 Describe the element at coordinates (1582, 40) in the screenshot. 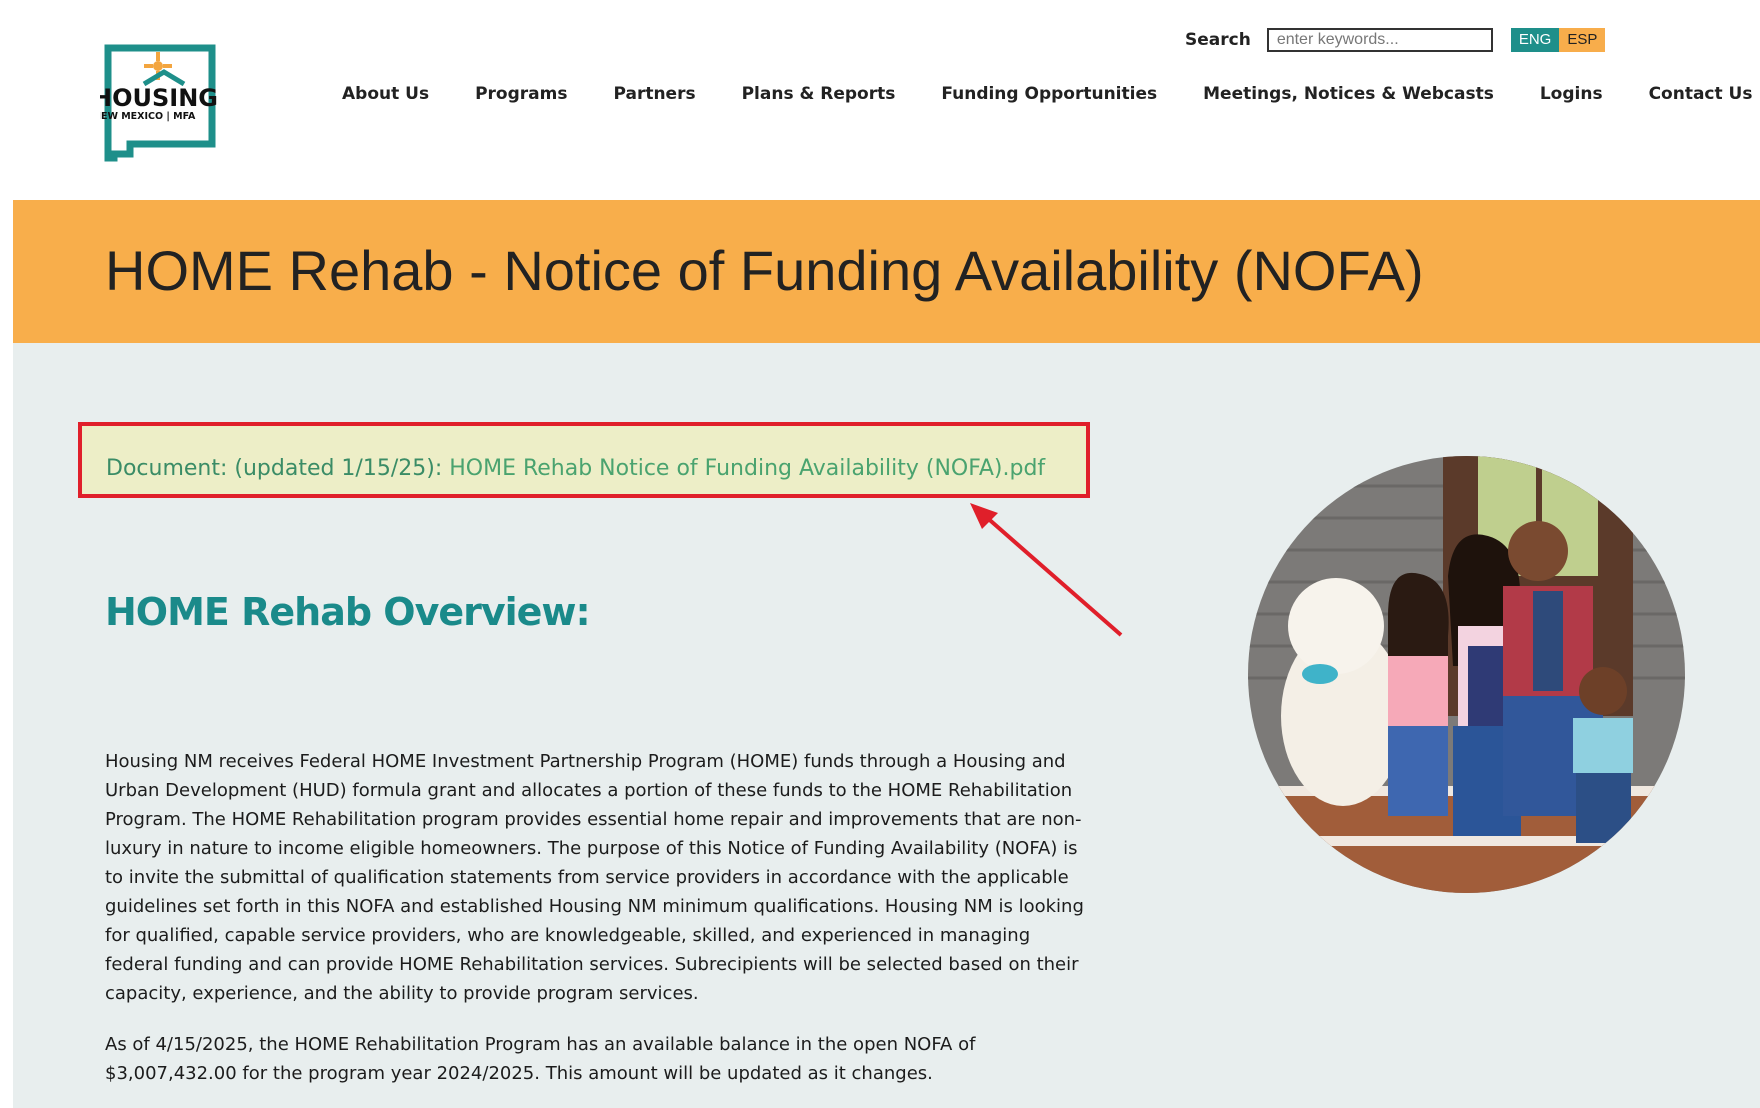

I see `lang-esp-button: ESP` at that location.